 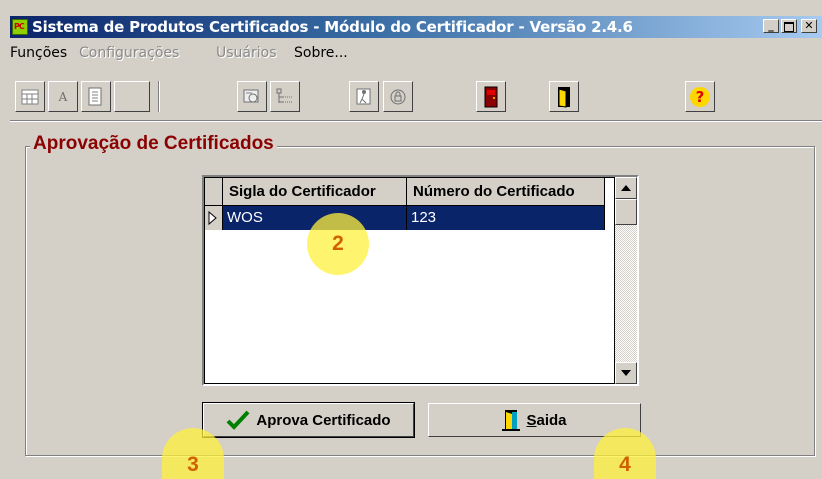 I want to click on door-closed-icon, so click(x=491, y=96).